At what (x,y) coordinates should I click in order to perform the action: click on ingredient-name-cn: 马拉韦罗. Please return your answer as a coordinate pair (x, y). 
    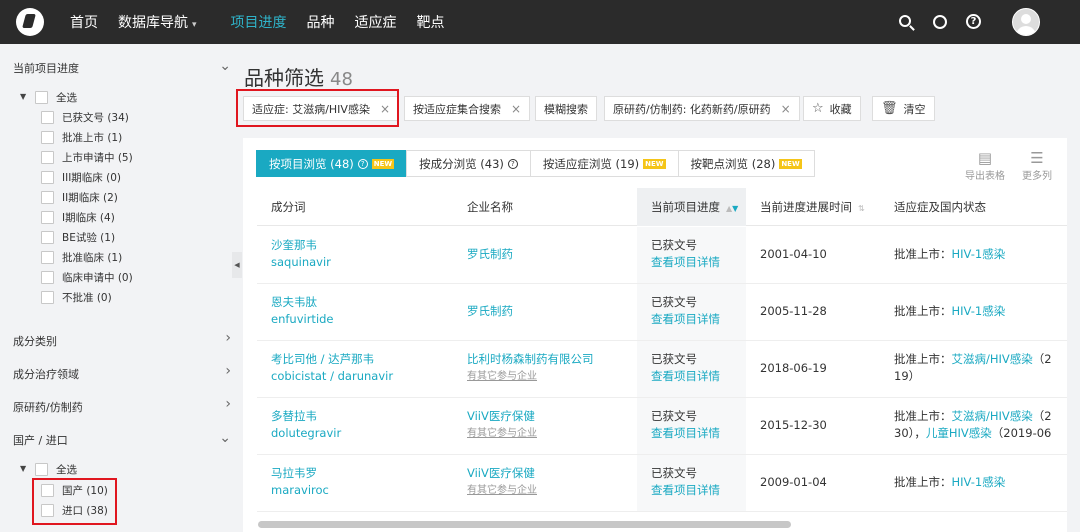
    Looking at the image, I should click on (300, 473).